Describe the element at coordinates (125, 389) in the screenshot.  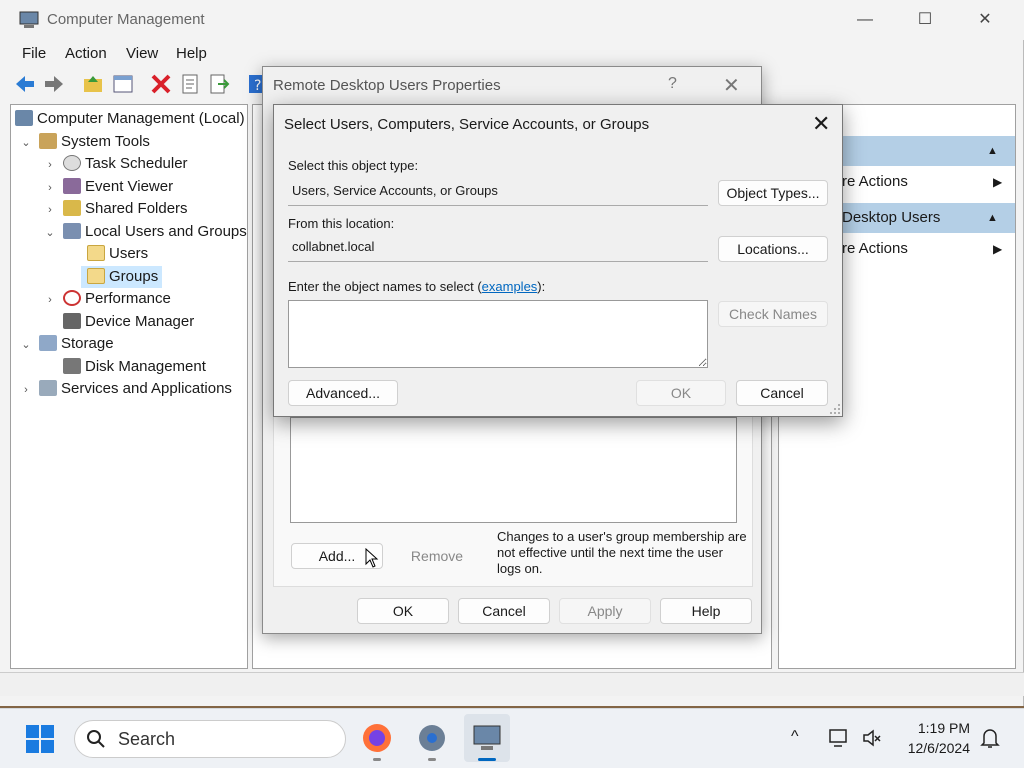
I see `tree-item-services-applications: › Services and Applications` at that location.